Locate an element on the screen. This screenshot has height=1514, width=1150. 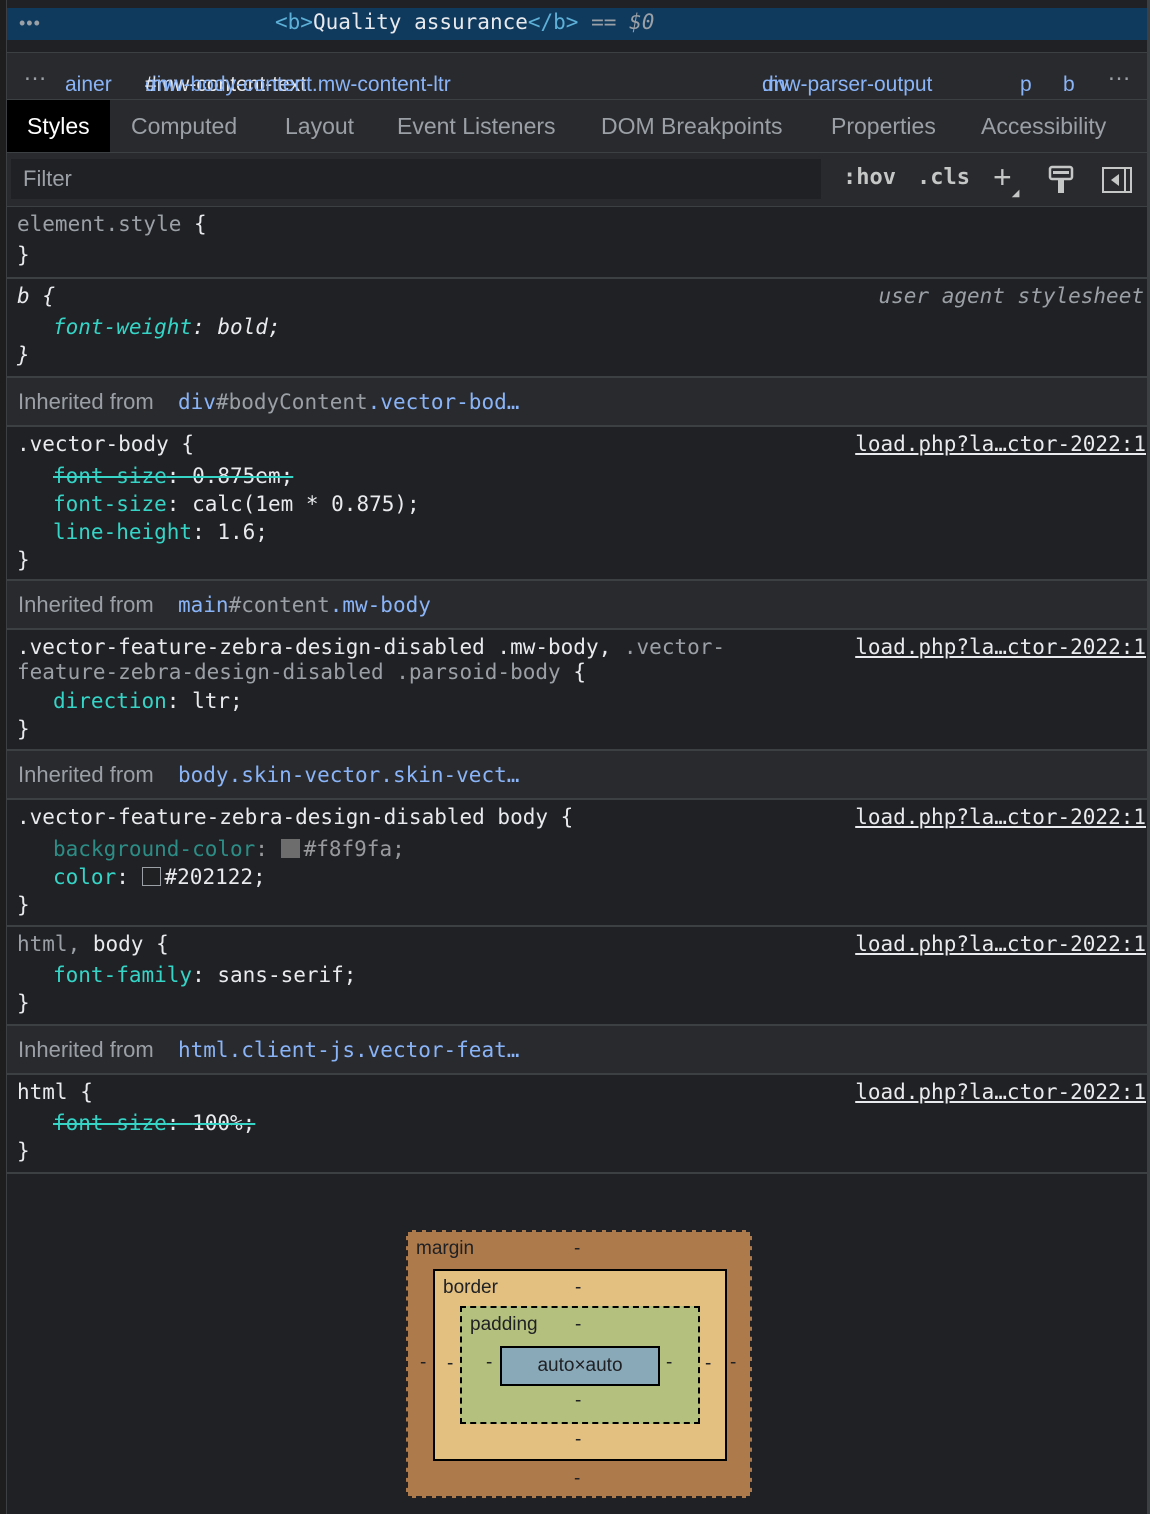
rule-selector: .vector-body { is located at coordinates (105, 444).